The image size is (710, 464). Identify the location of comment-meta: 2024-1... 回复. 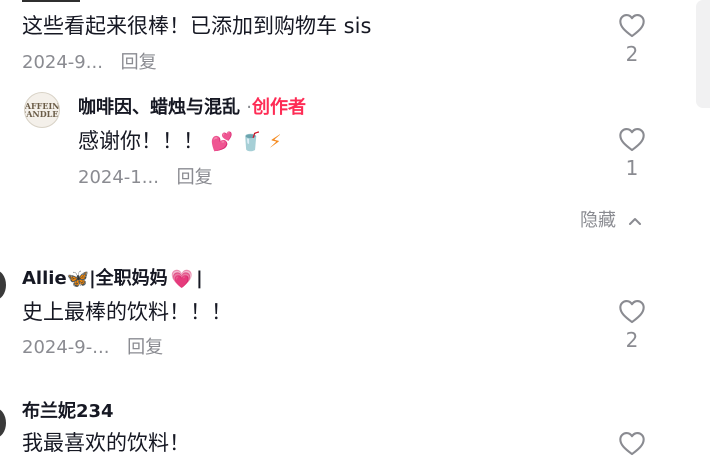
(145, 176).